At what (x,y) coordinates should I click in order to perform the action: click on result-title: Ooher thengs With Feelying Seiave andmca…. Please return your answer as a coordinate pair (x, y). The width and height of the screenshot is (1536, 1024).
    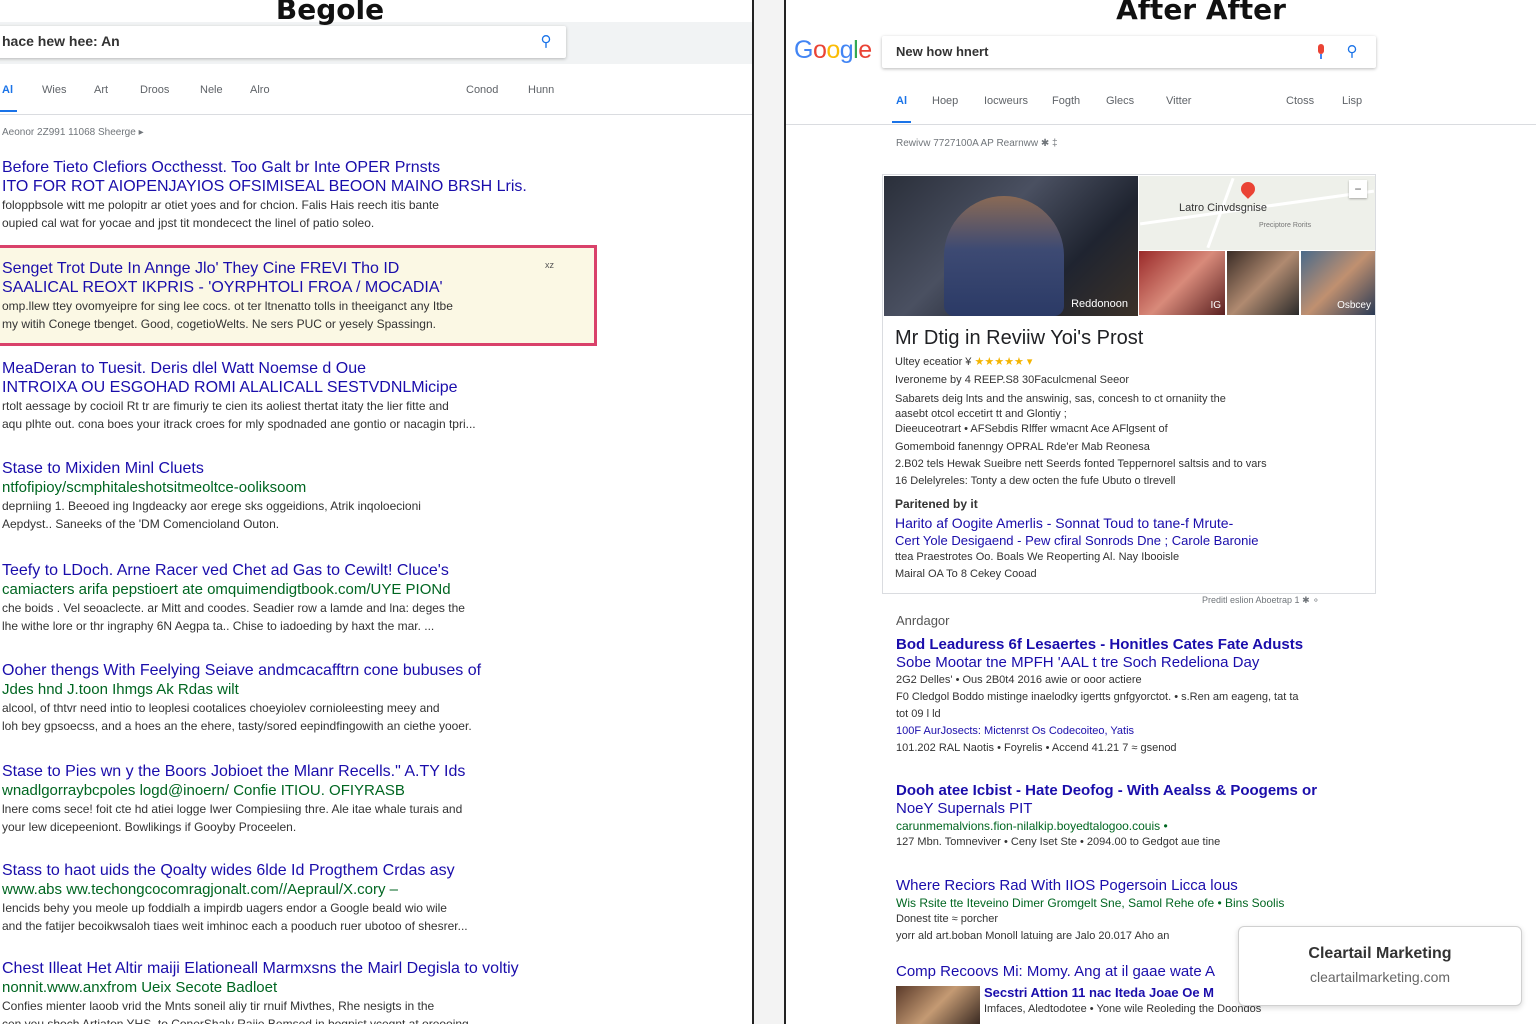
    Looking at the image, I should click on (282, 670).